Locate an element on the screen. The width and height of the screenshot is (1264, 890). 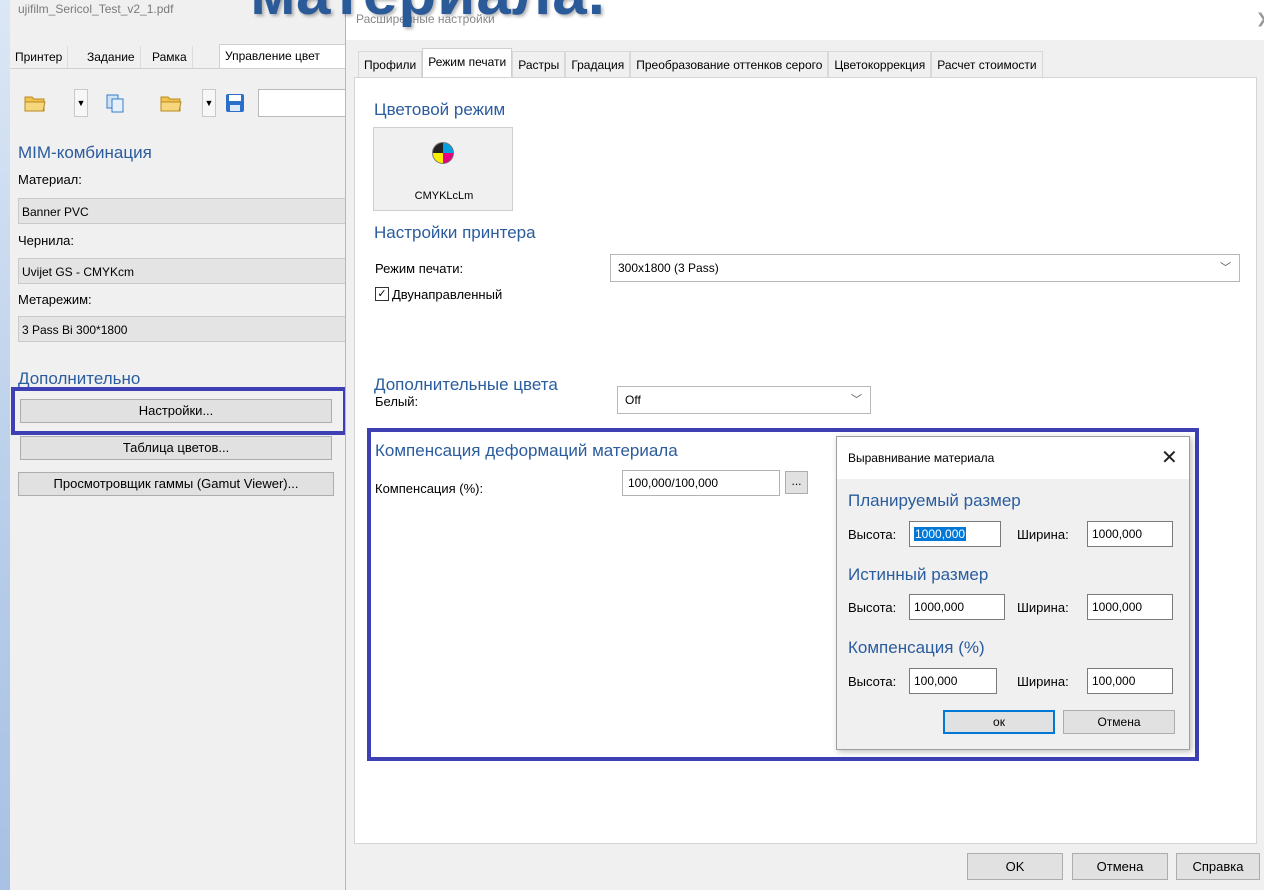
print-mode-label: Режим печати: is located at coordinates (419, 268).